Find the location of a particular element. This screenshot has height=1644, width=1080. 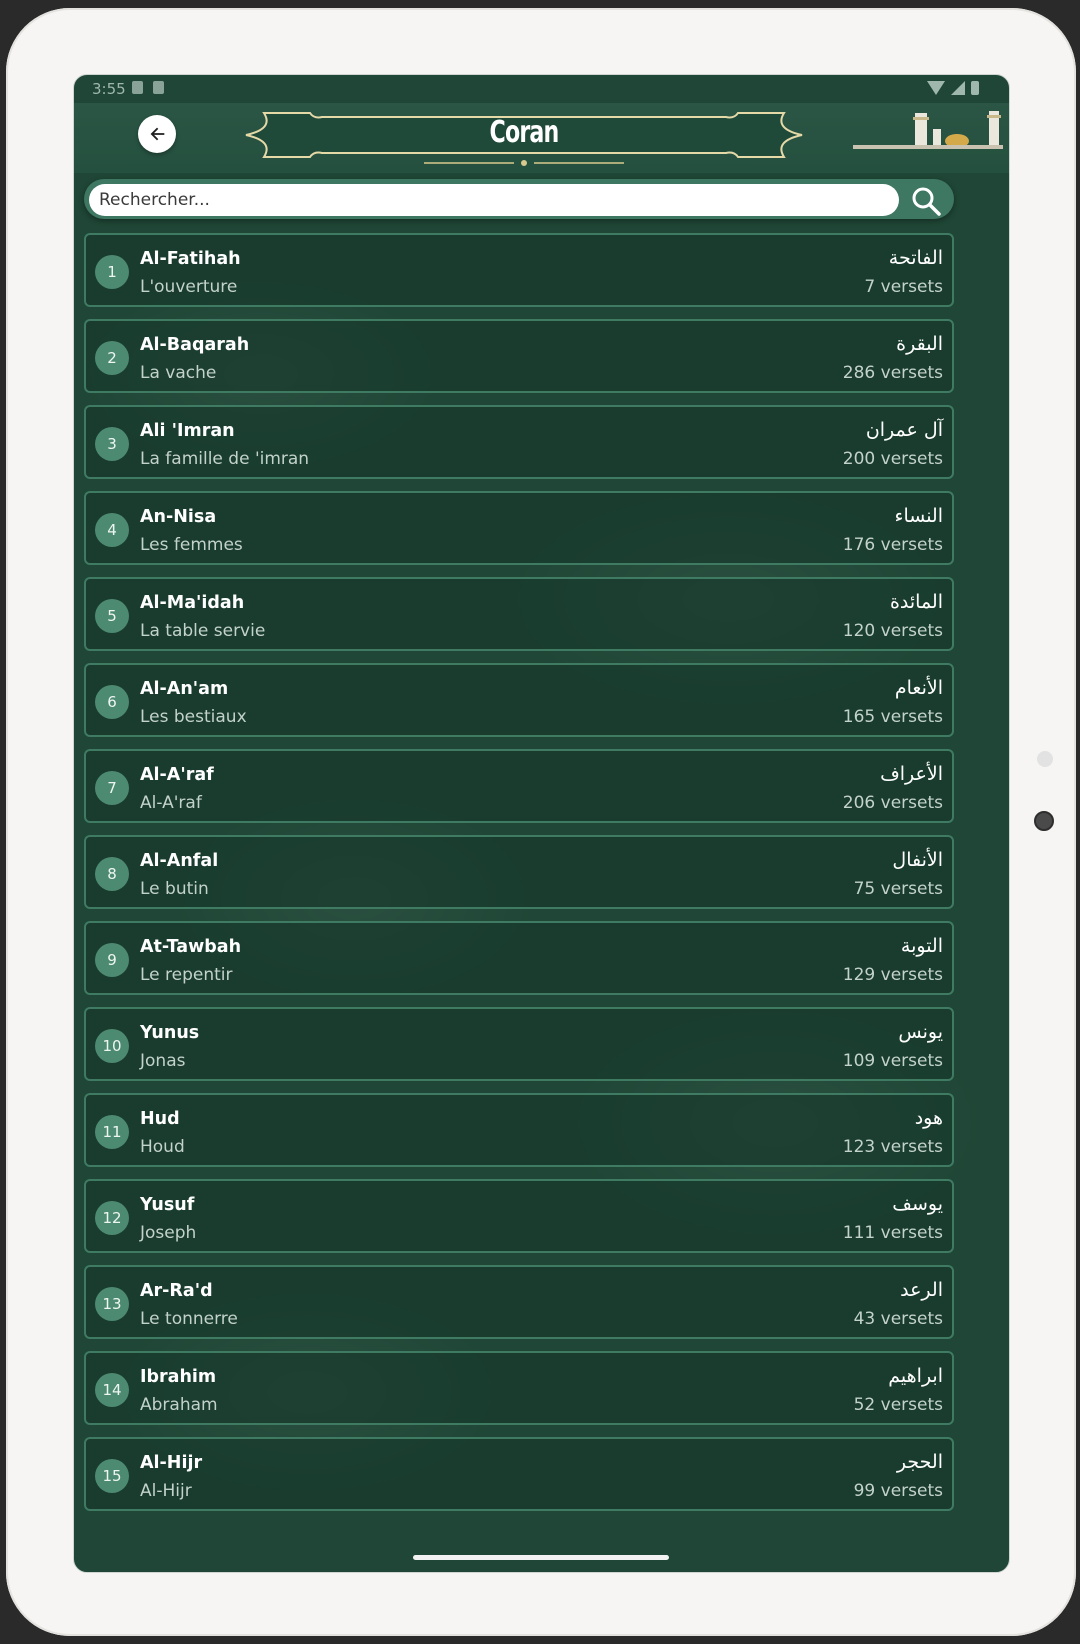

surah-translation: Le tonnerre is located at coordinates (189, 1319).